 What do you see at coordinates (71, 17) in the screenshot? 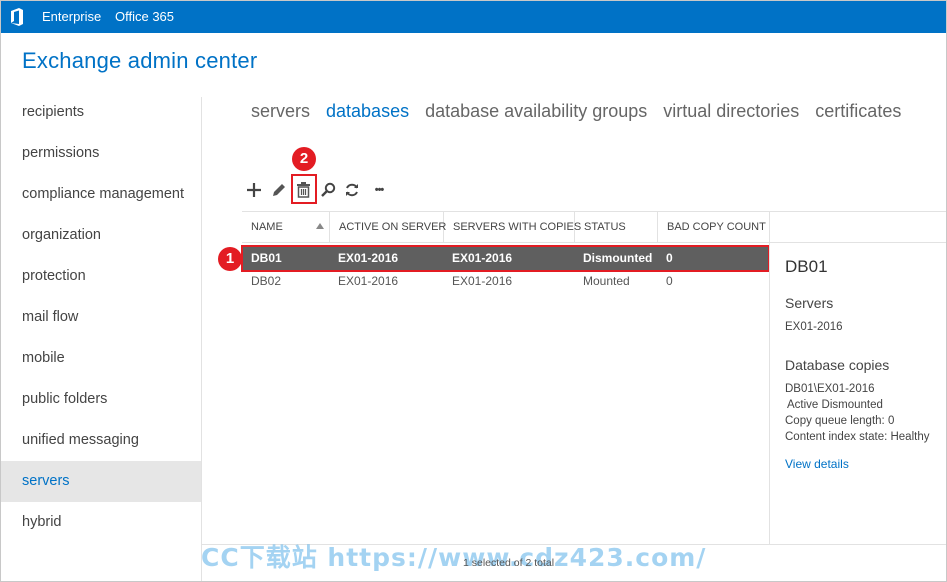
I see `enterprise-link: Enterprise` at bounding box center [71, 17].